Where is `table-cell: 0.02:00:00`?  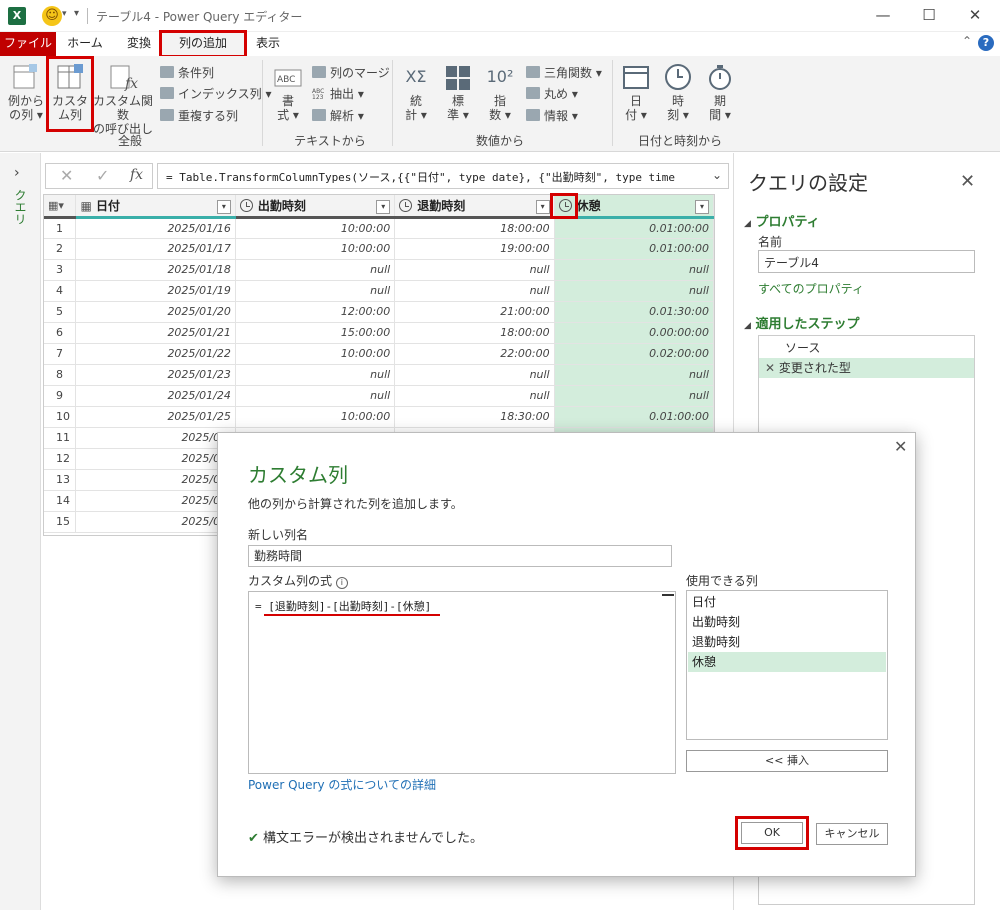
table-cell: 0.02:00:00 is located at coordinates (634, 354).